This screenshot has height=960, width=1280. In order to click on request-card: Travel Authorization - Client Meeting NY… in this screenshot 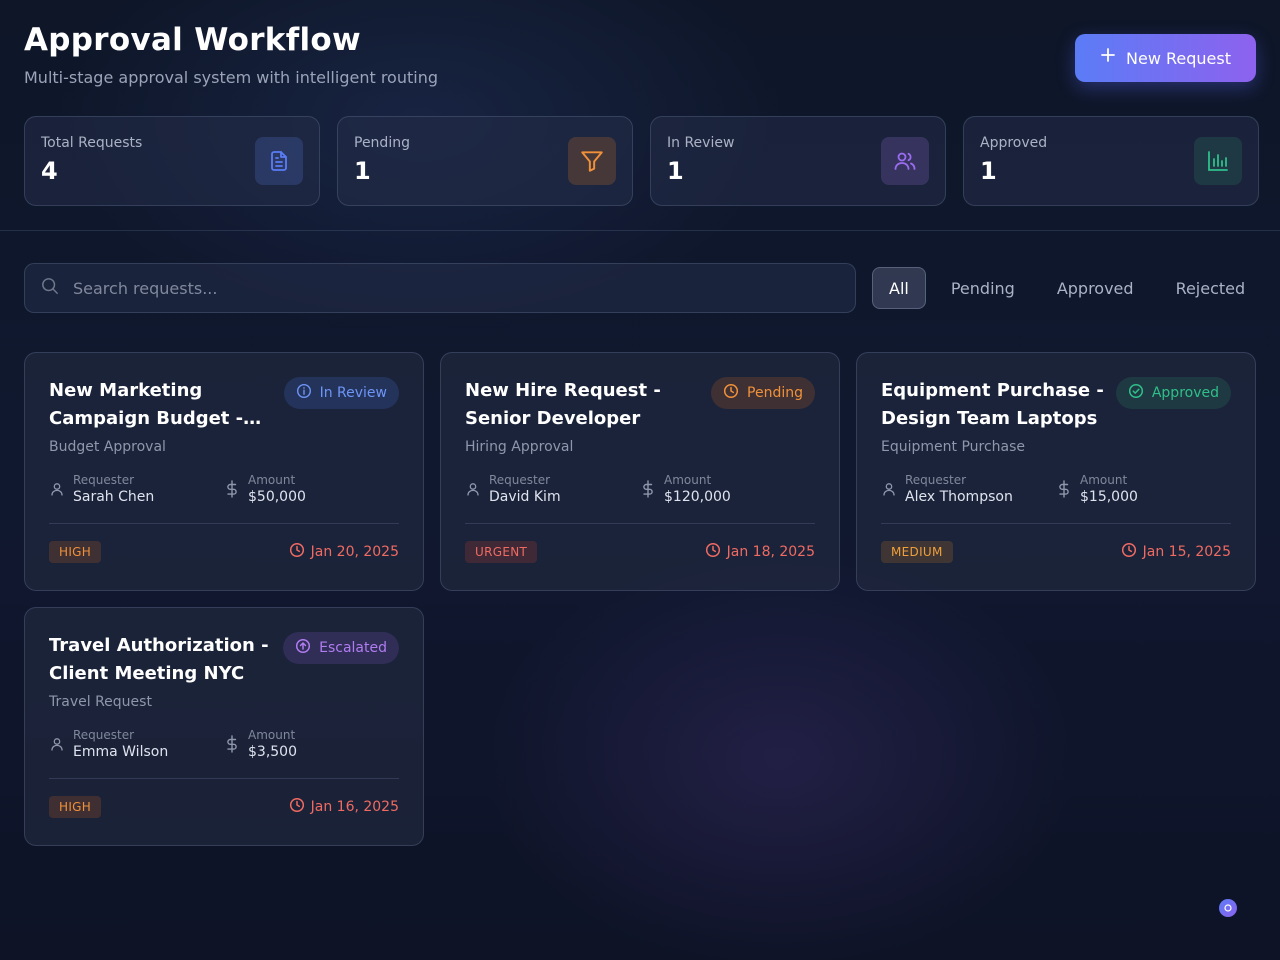, I will do `click(224, 726)`.